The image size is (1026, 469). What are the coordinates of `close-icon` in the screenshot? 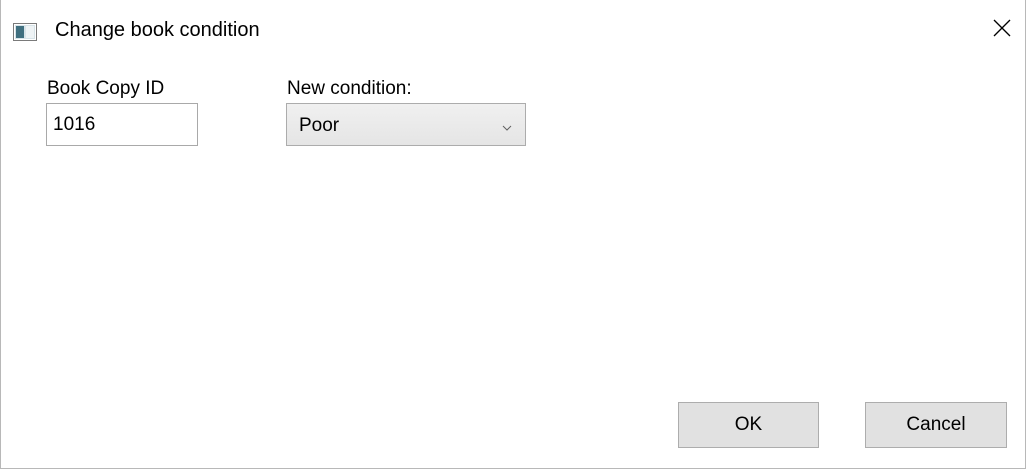 It's located at (1002, 30).